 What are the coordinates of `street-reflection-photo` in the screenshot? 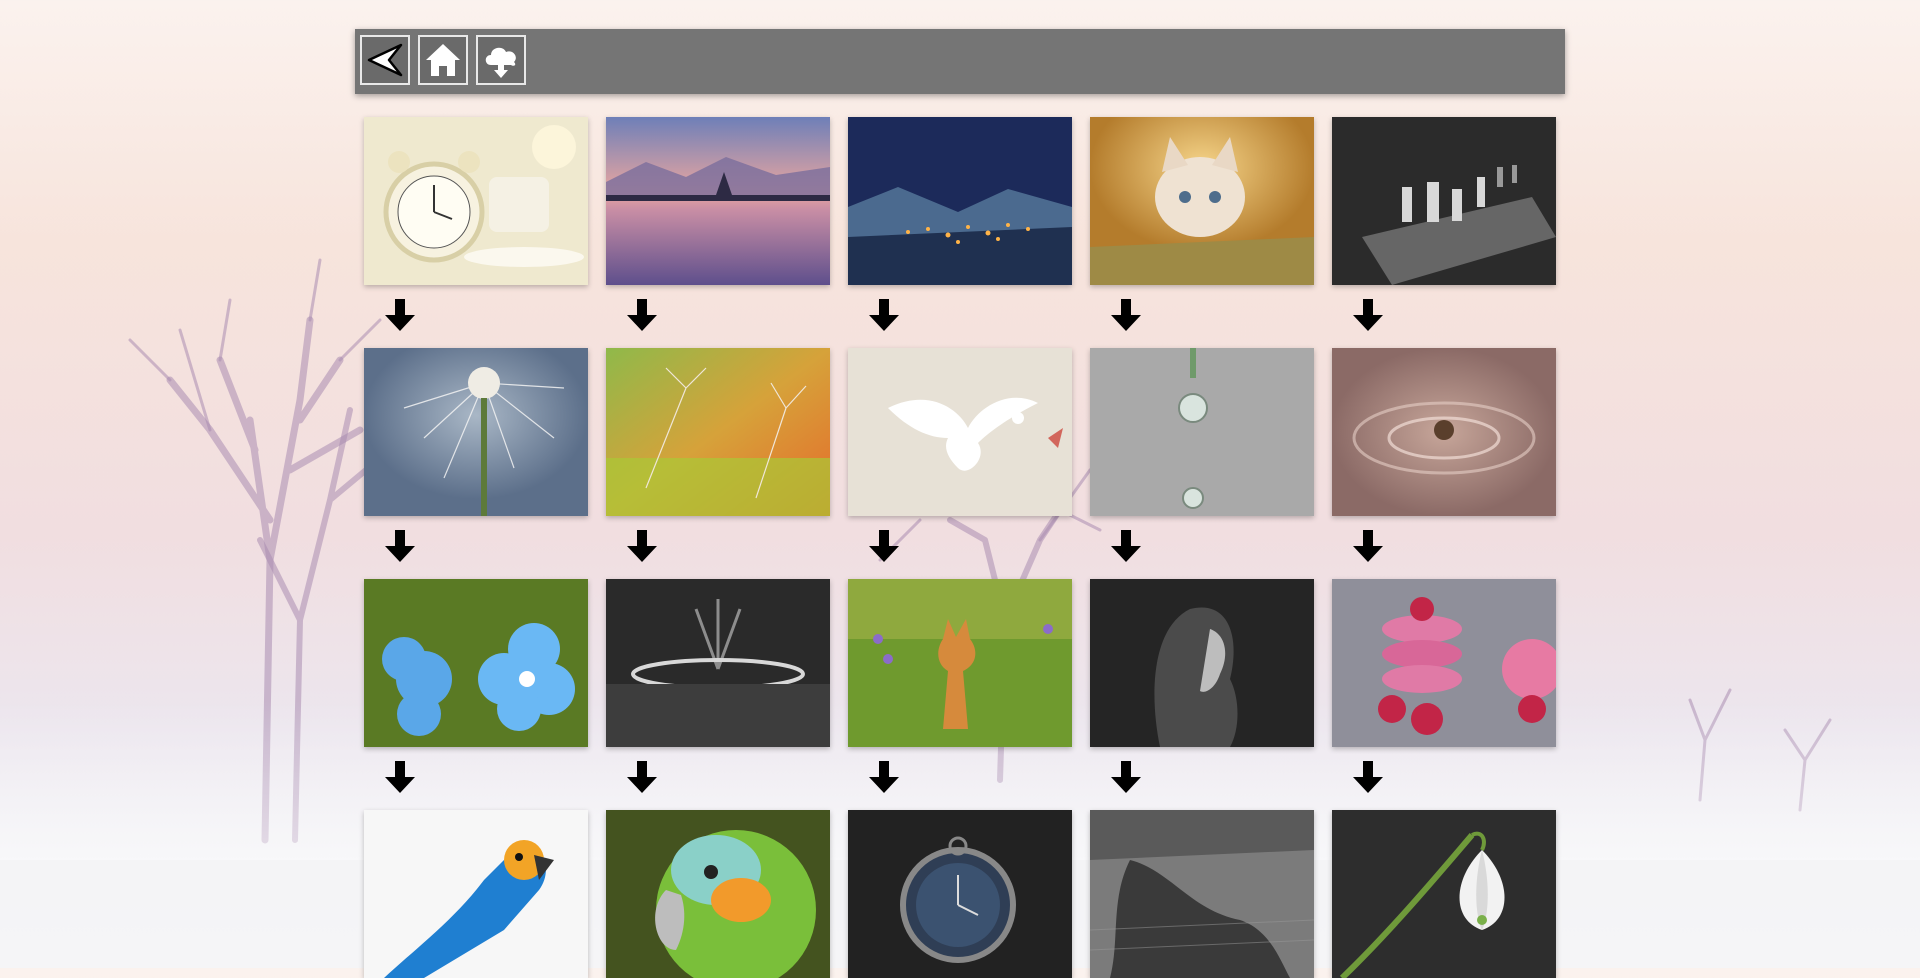 It's located at (1202, 894).